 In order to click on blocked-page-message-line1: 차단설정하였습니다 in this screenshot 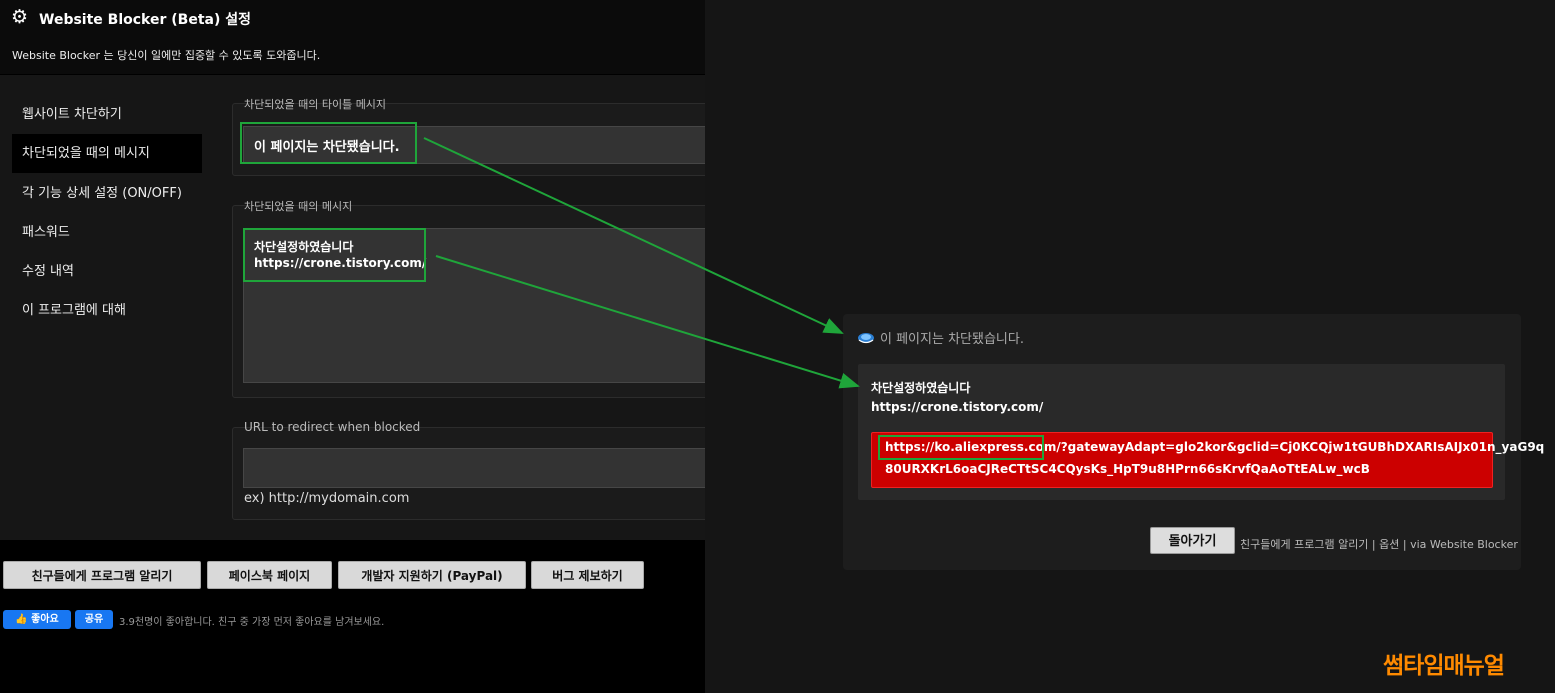, I will do `click(921, 388)`.